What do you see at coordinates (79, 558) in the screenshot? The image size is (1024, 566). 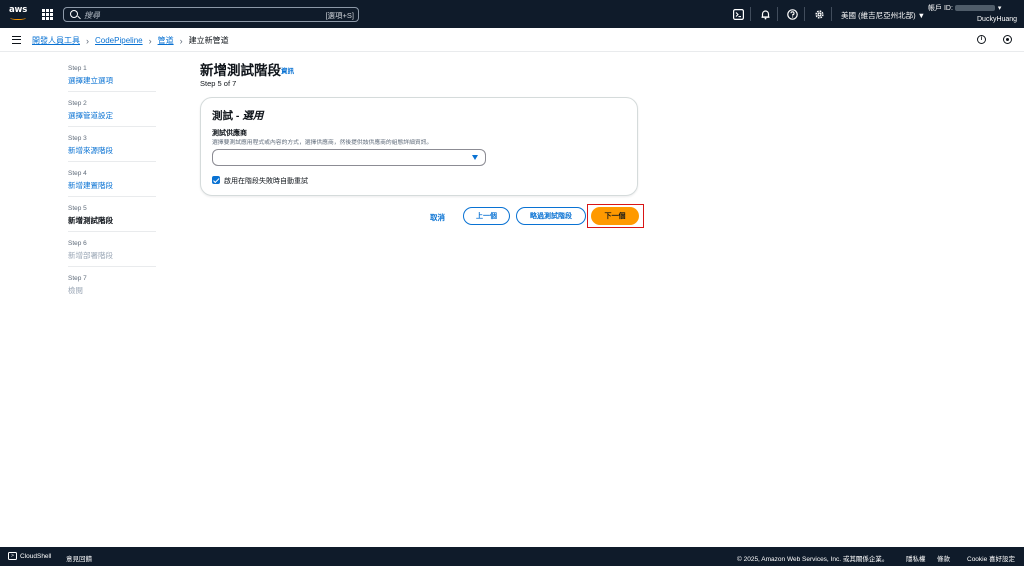 I see `feedback-link: 意見回饋` at bounding box center [79, 558].